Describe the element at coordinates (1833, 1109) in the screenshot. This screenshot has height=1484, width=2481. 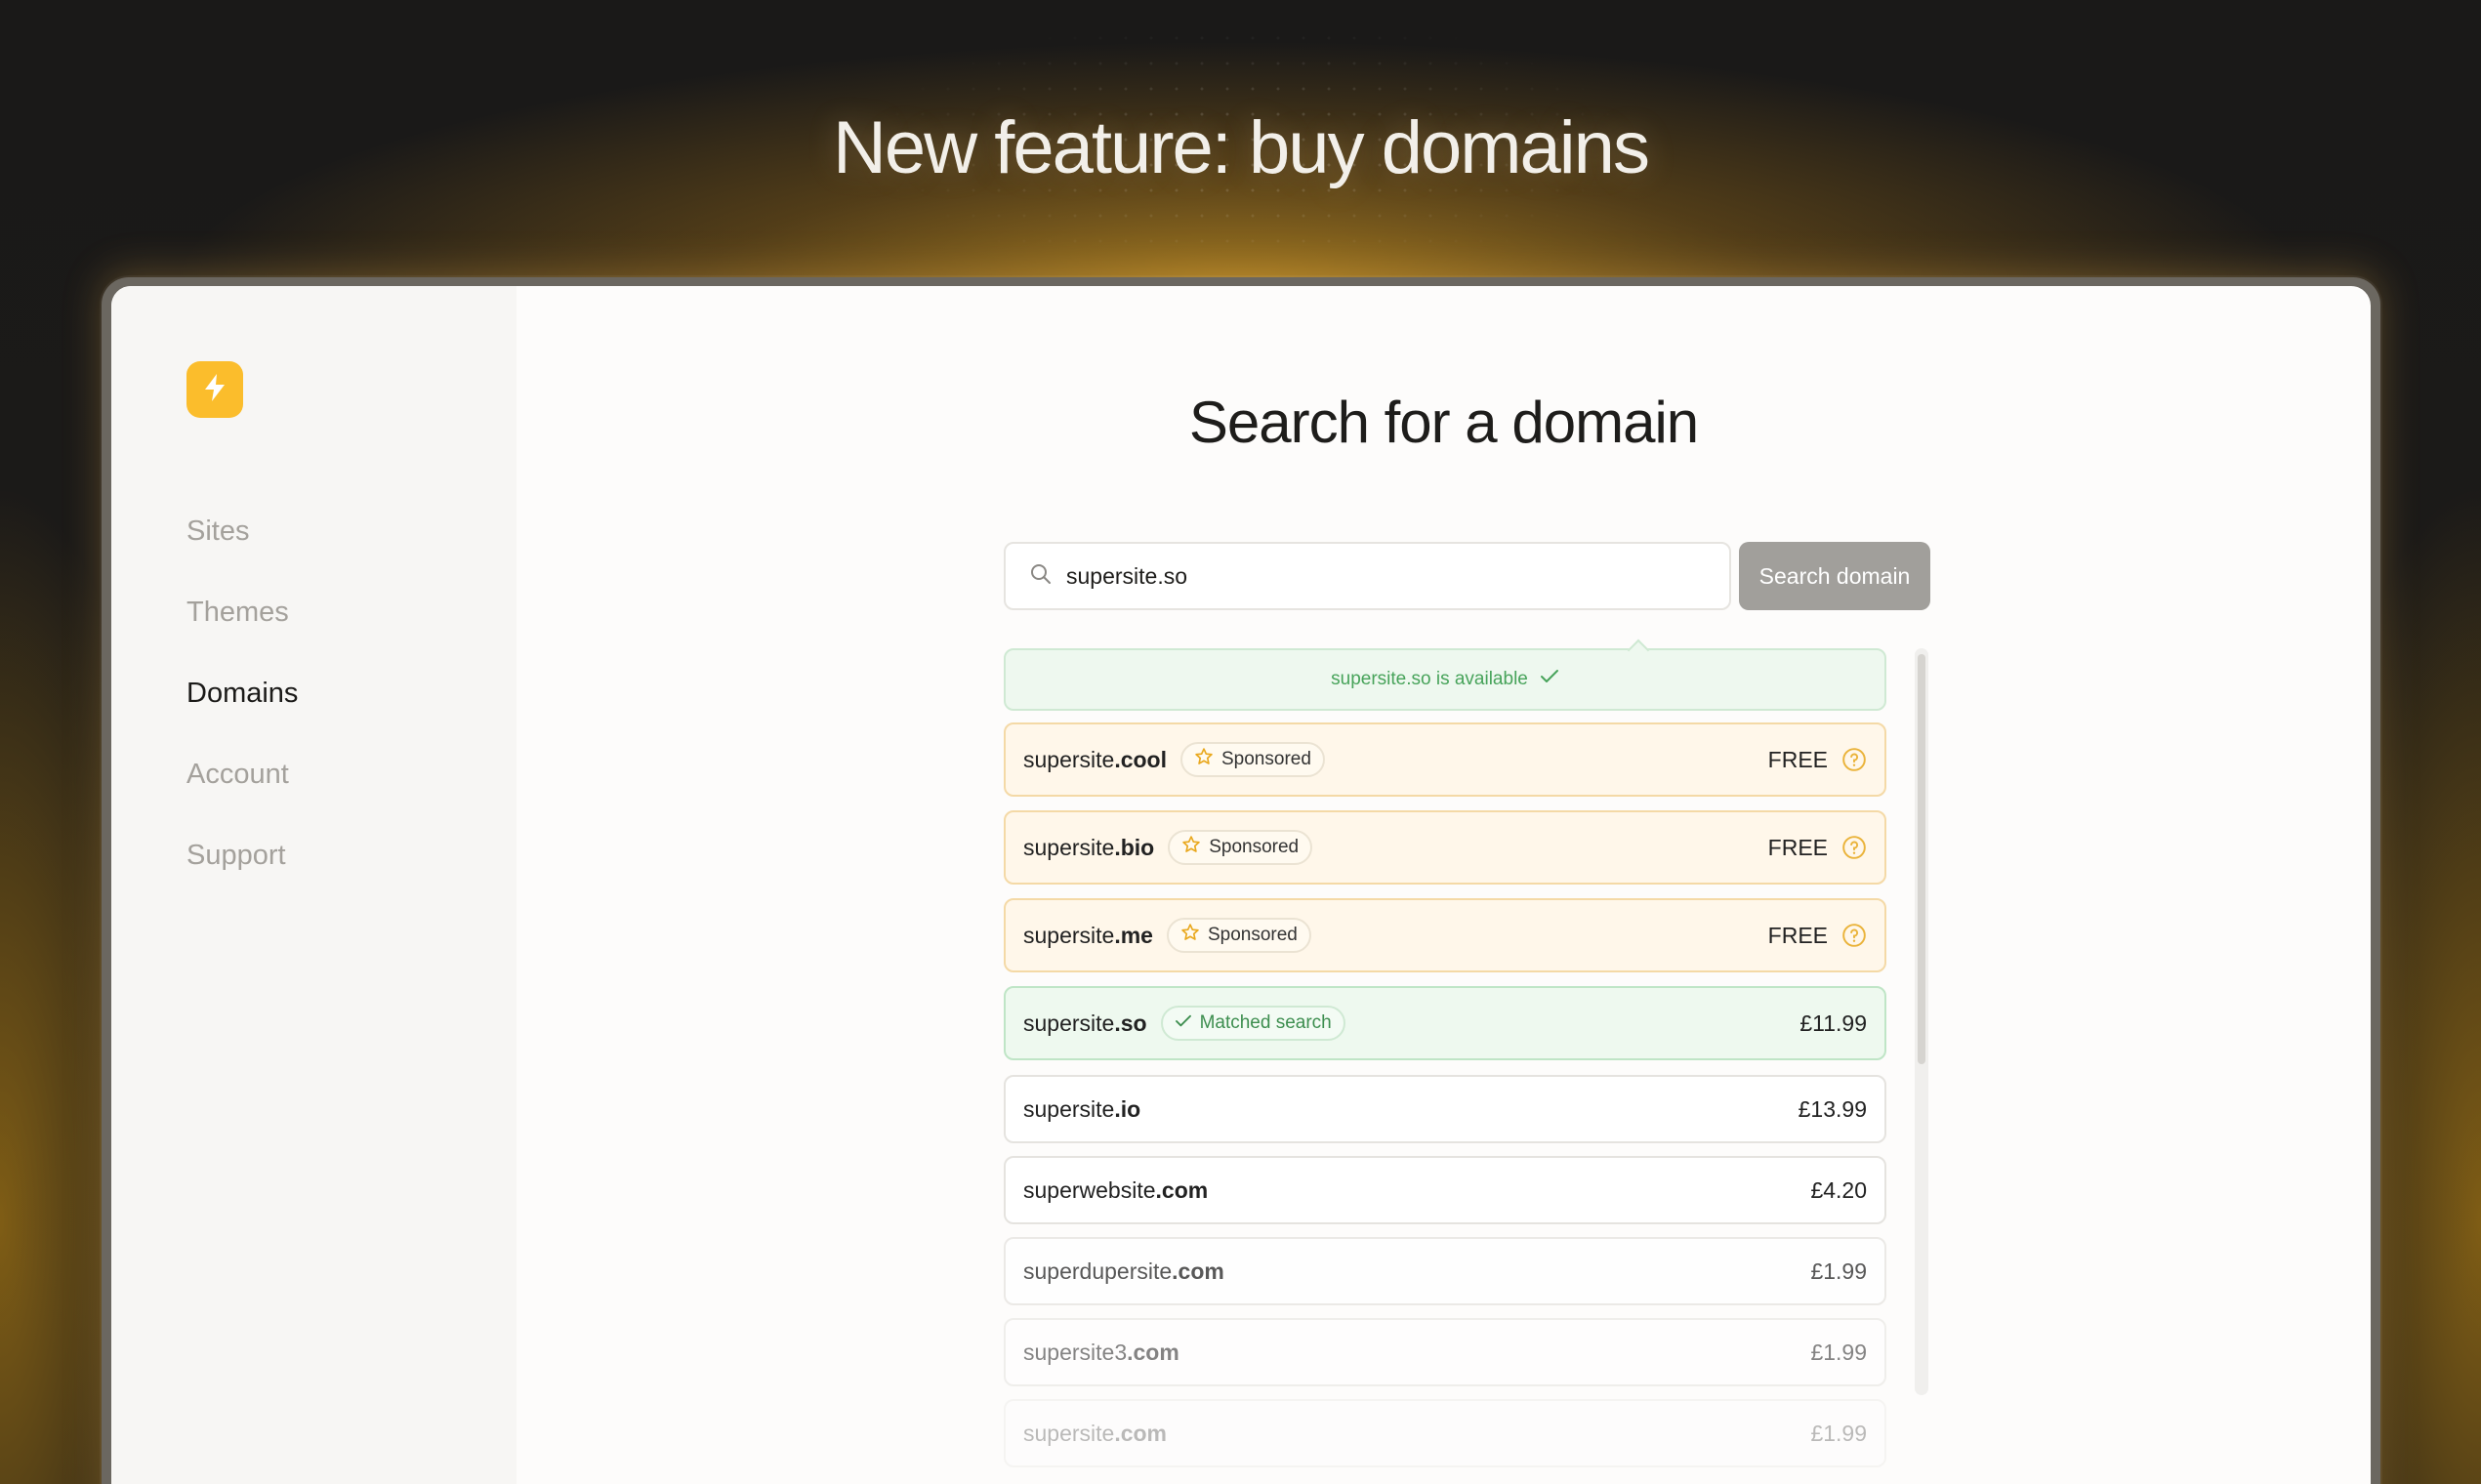
I see `domain-price: £13.99` at that location.